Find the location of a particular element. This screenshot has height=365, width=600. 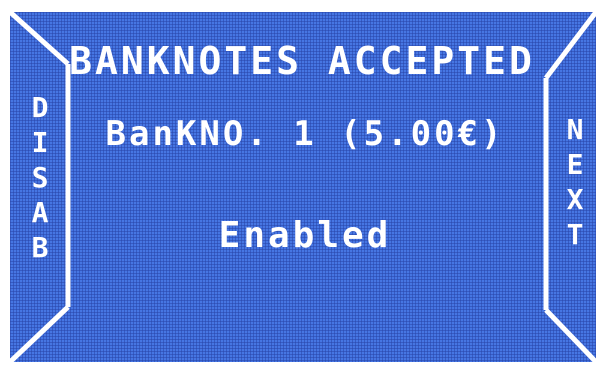

screen-title: BANKNOTES ACCEPTED is located at coordinates (302, 61).